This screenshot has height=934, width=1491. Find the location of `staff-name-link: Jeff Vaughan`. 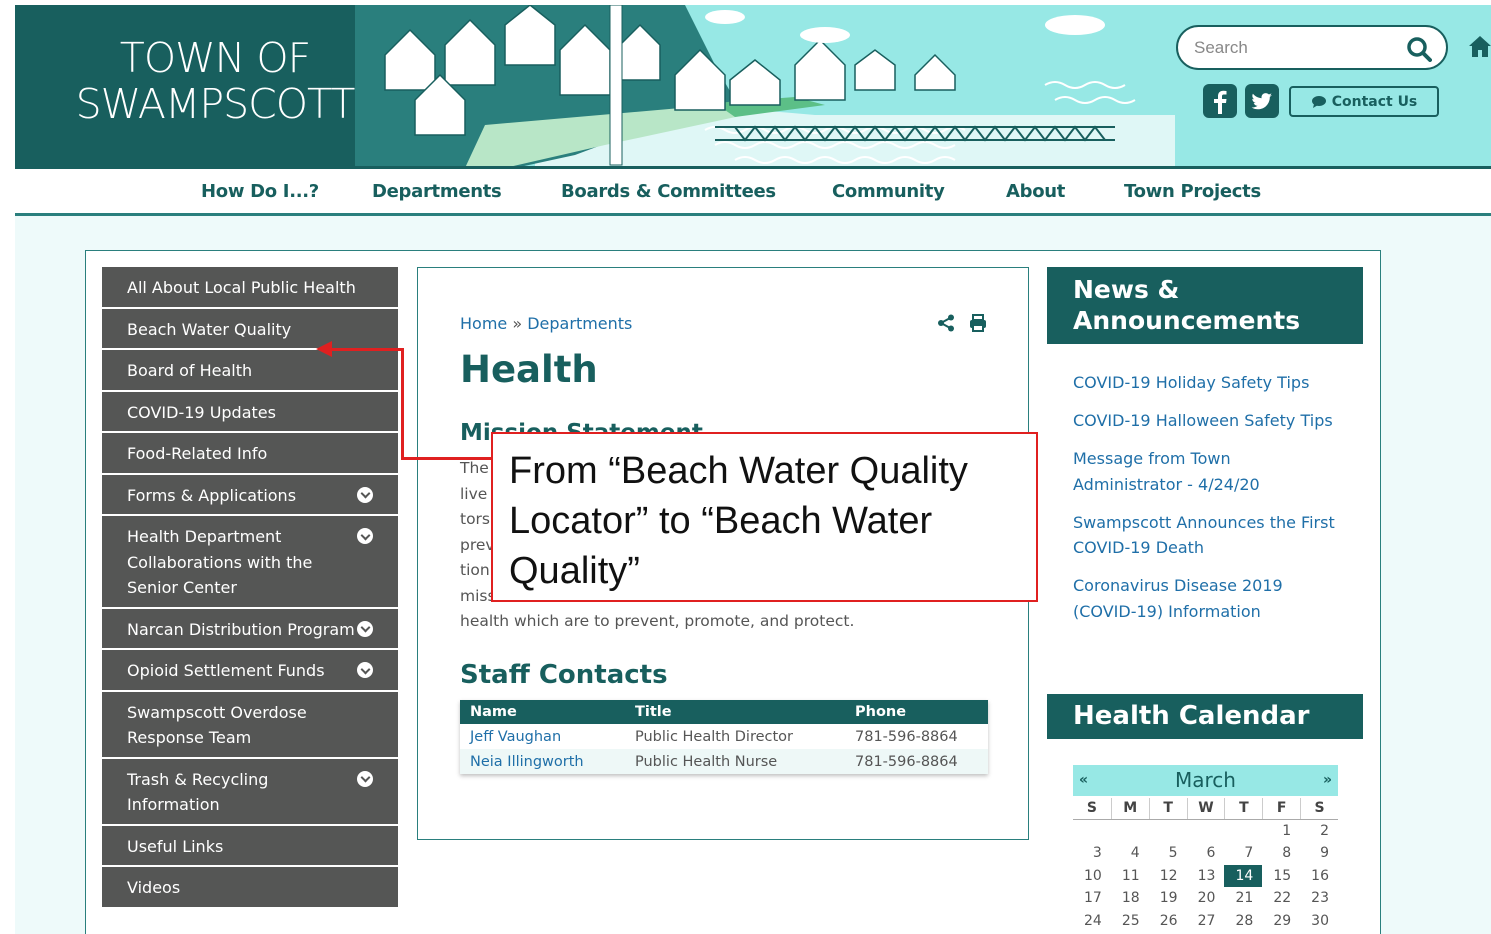

staff-name-link: Jeff Vaughan is located at coordinates (542, 736).